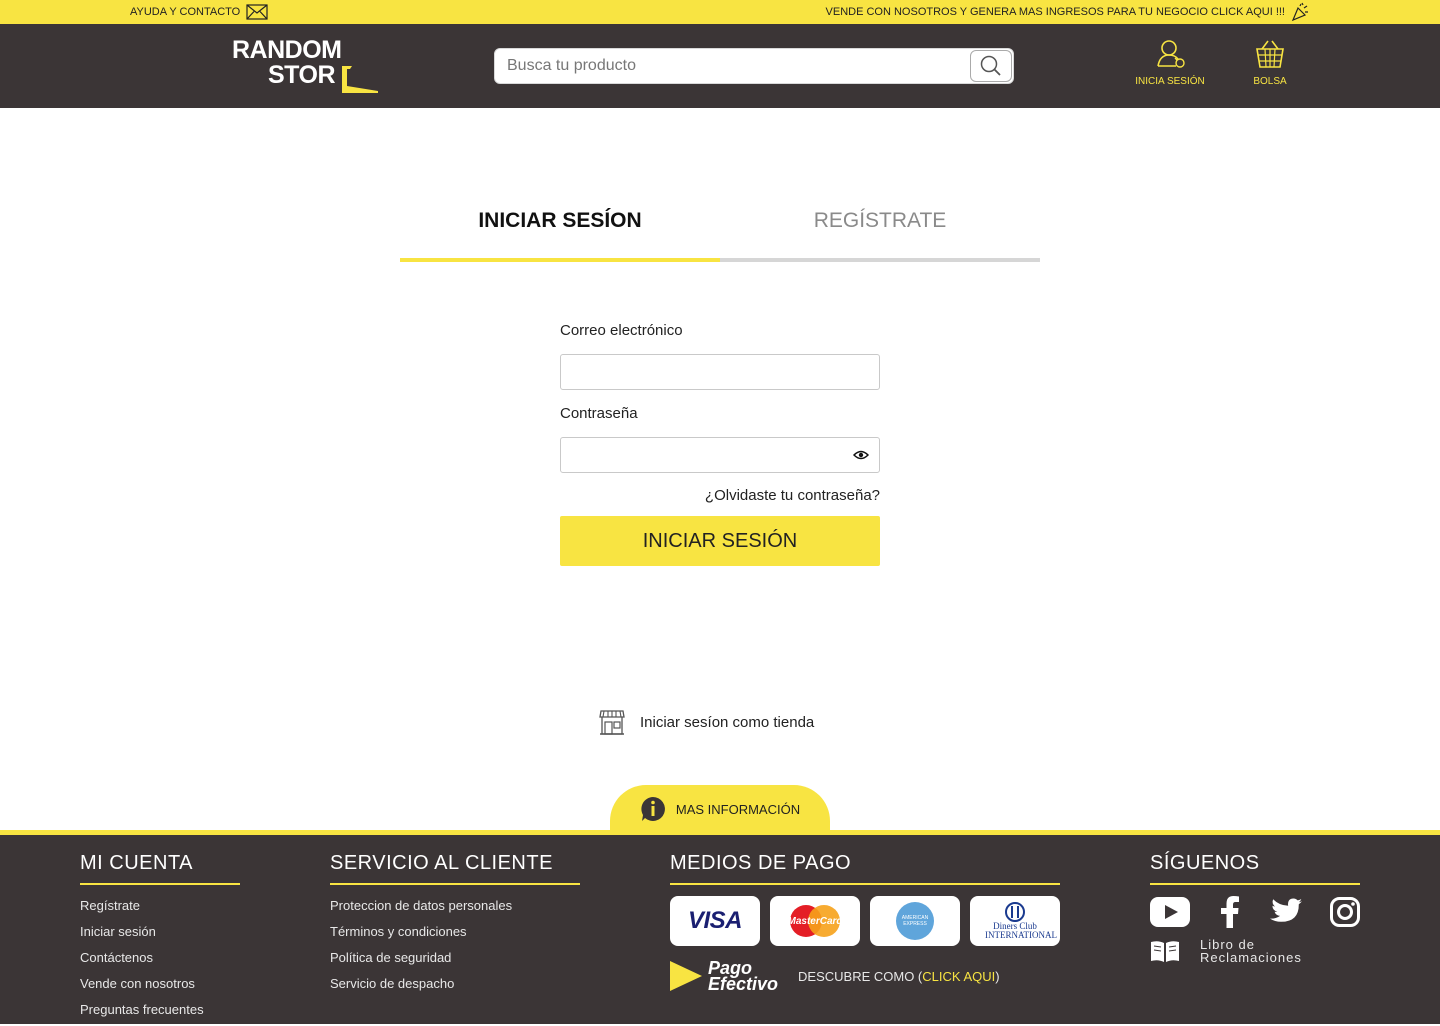  What do you see at coordinates (287, 50) in the screenshot?
I see `logo-line-1: RANDOM` at bounding box center [287, 50].